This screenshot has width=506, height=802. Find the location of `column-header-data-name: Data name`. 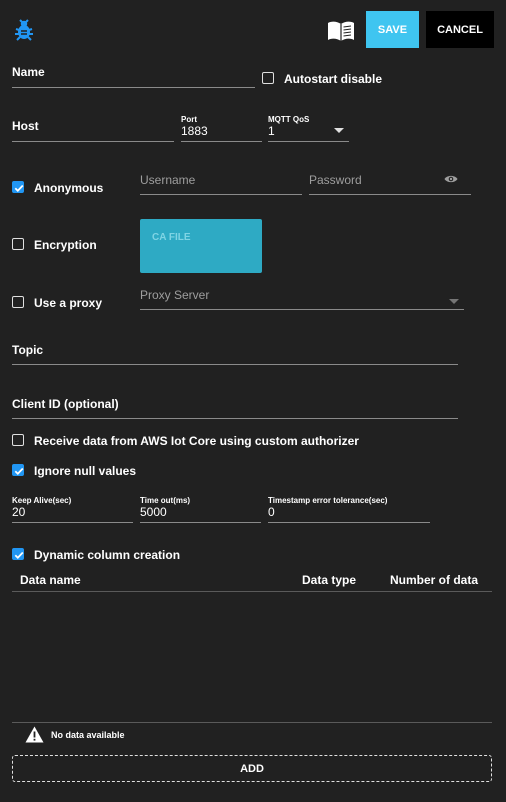

column-header-data-name: Data name is located at coordinates (50, 580).